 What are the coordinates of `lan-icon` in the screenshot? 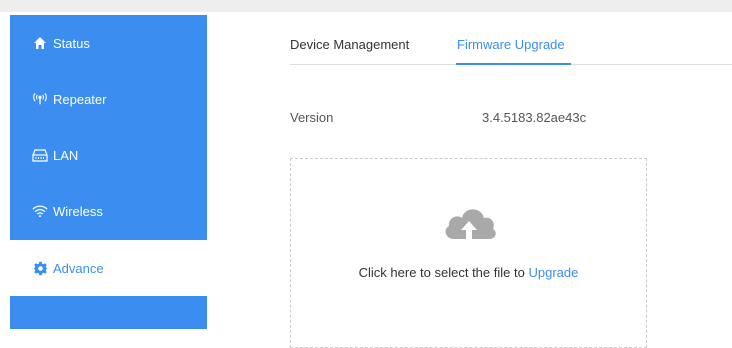 It's located at (40, 155).